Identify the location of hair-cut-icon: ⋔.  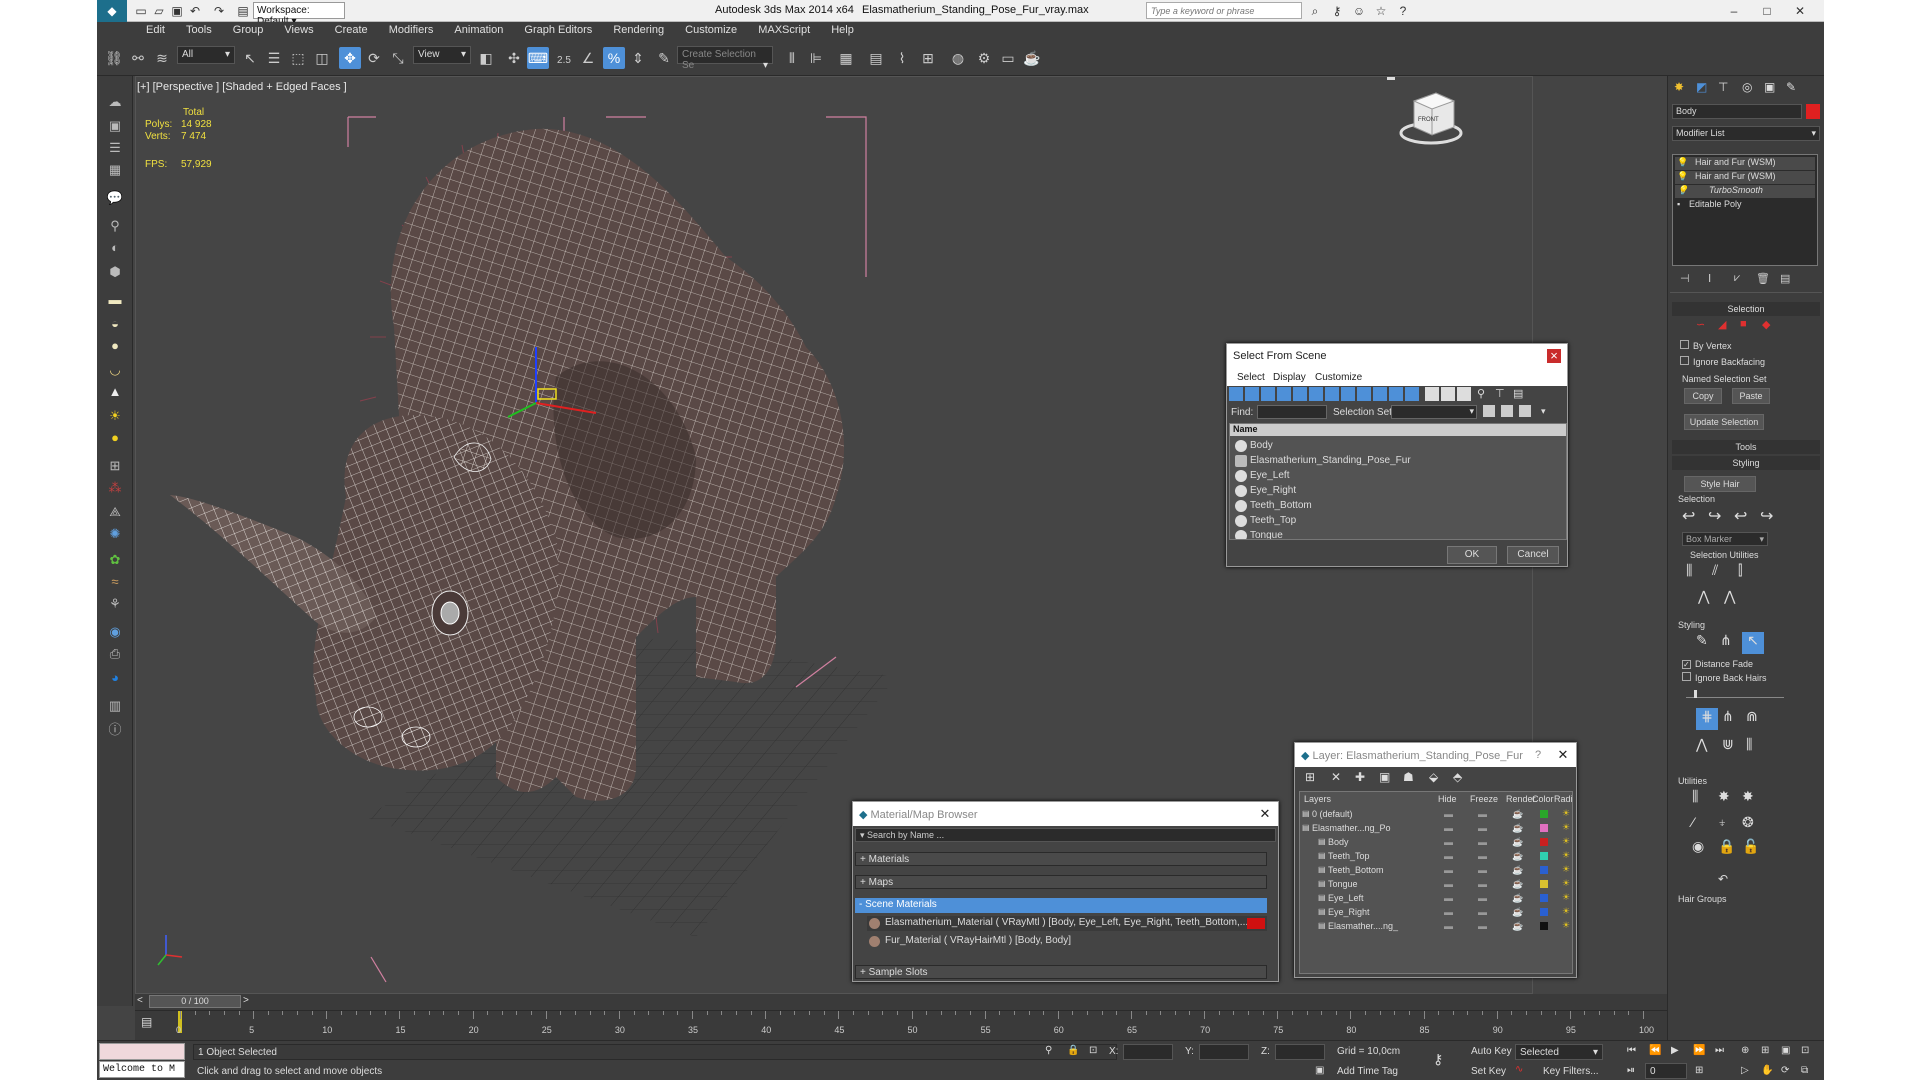
(1726, 640).